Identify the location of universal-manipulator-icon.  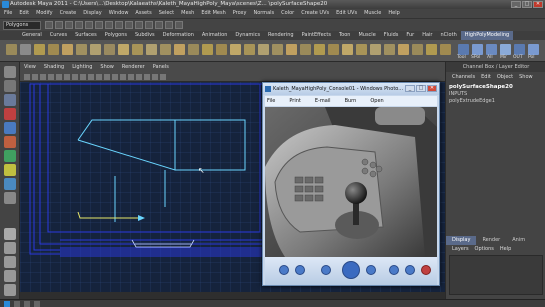
(10, 156).